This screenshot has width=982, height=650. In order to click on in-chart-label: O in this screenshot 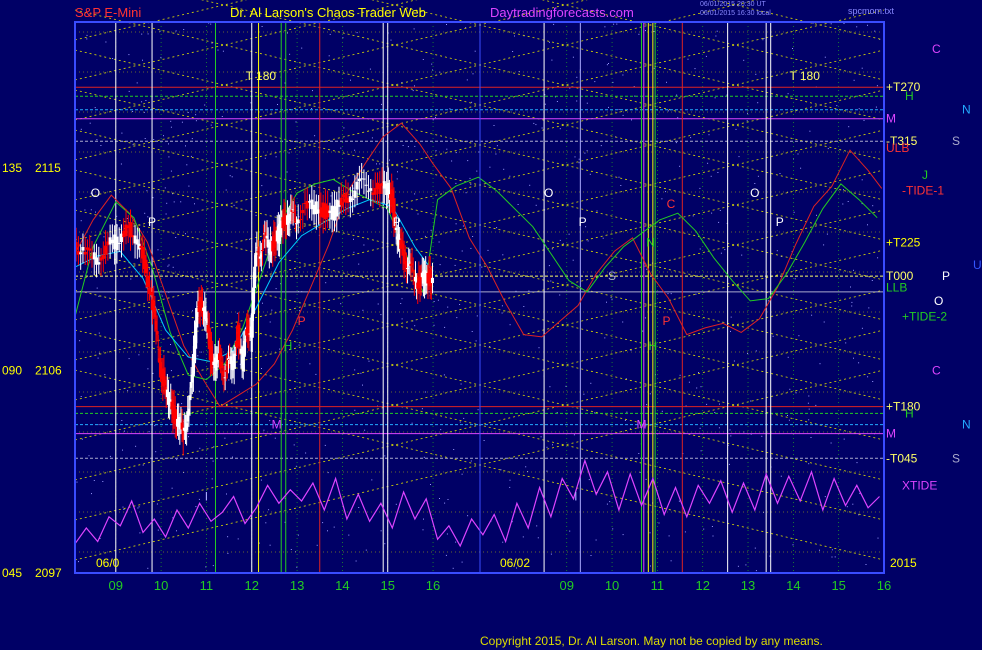, I will do `click(548, 193)`.